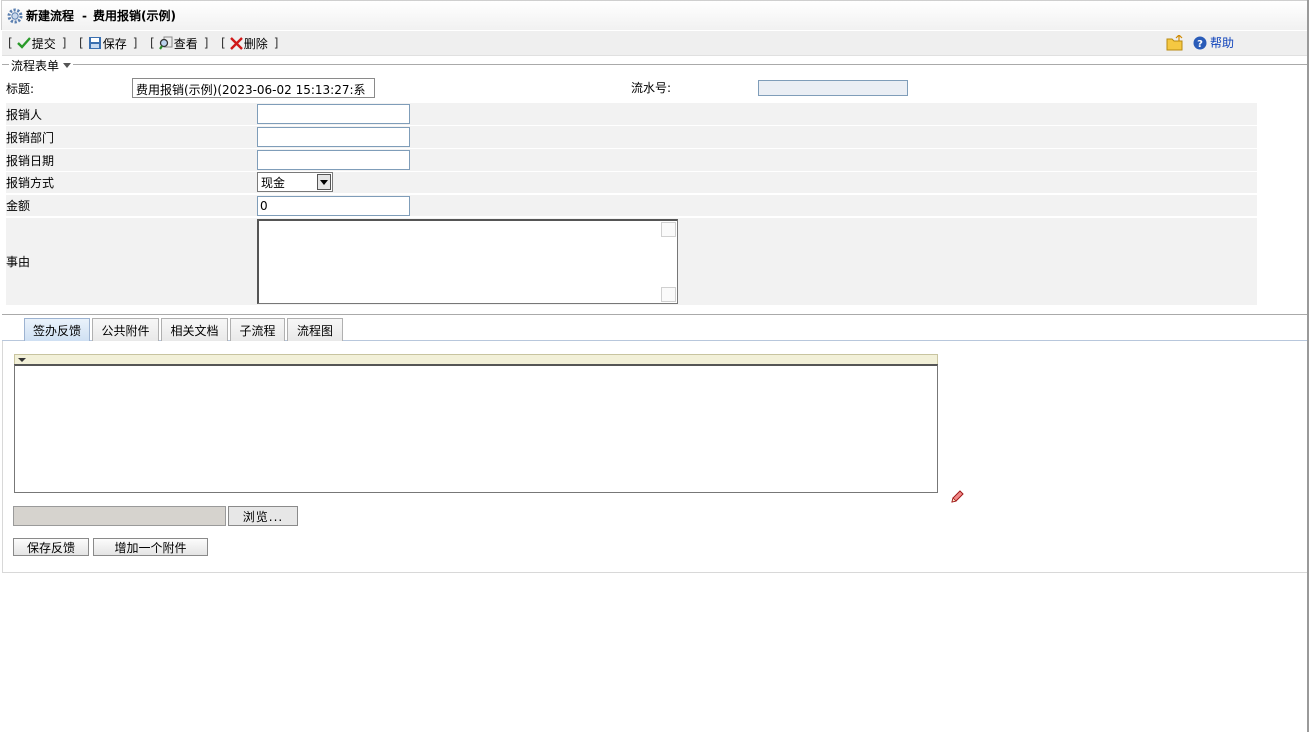 This screenshot has height=732, width=1316. I want to click on form-legend-label: 流程表单, so click(35, 66).